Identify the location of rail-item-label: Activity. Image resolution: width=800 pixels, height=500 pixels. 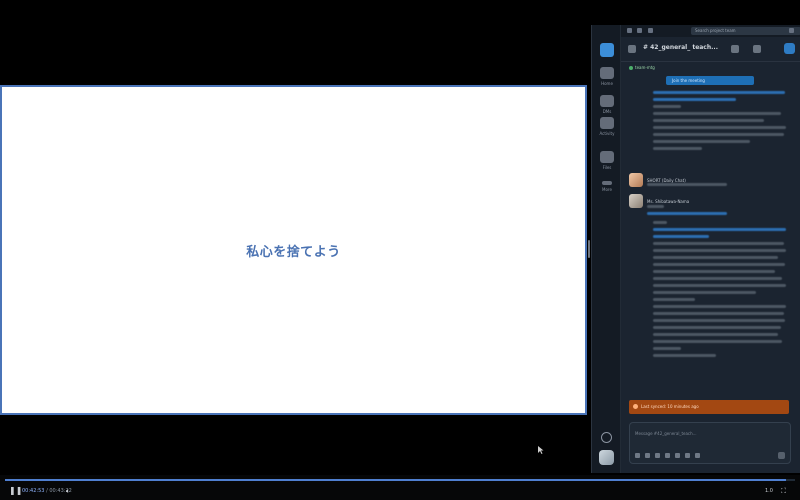
(607, 133).